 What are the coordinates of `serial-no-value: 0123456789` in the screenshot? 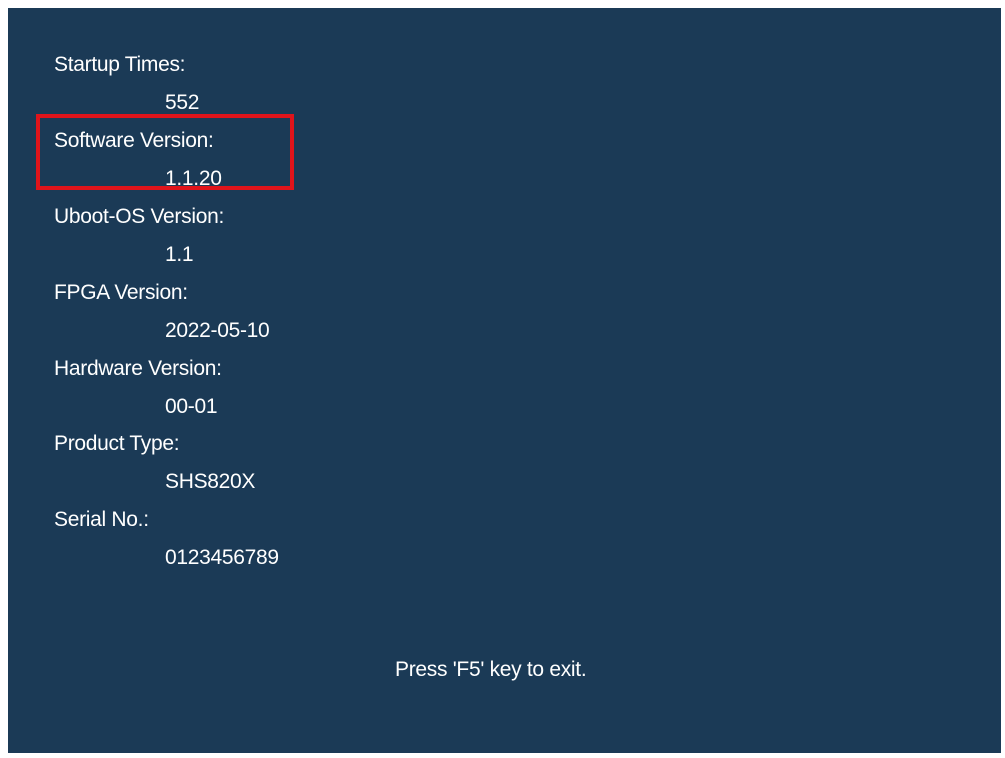 It's located at (222, 557).